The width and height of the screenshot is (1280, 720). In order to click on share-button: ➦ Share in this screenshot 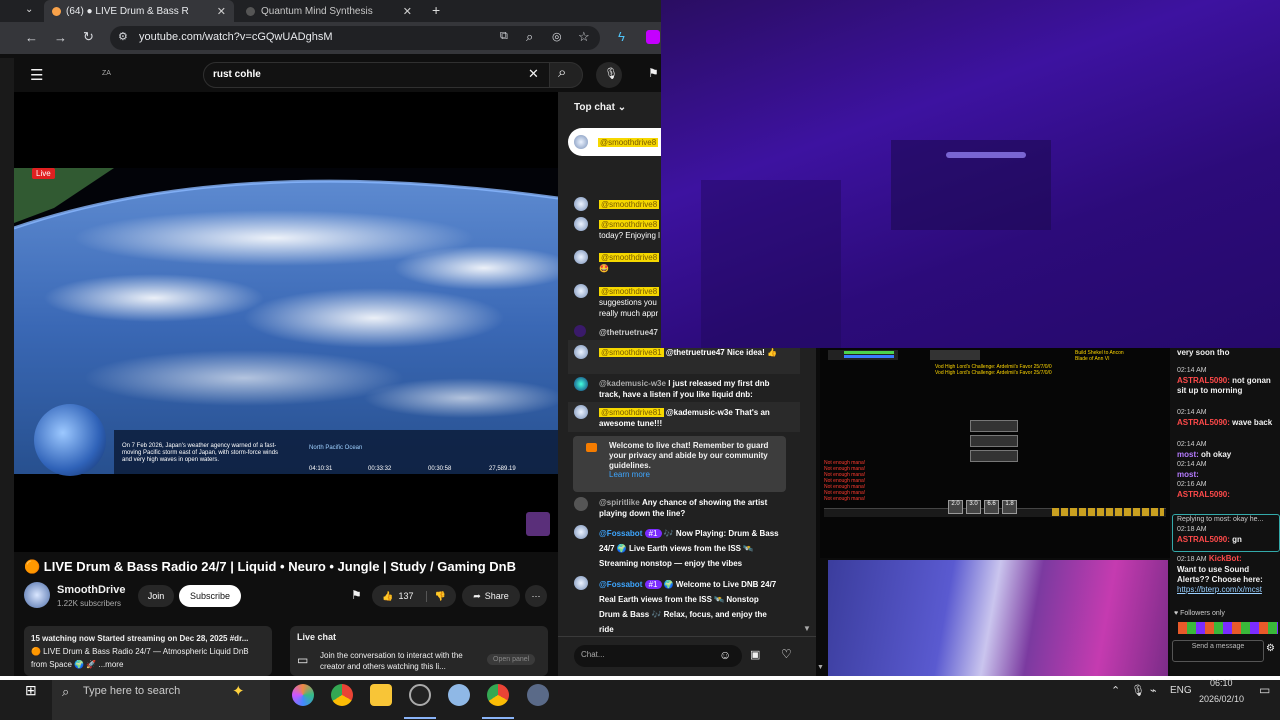, I will do `click(491, 596)`.